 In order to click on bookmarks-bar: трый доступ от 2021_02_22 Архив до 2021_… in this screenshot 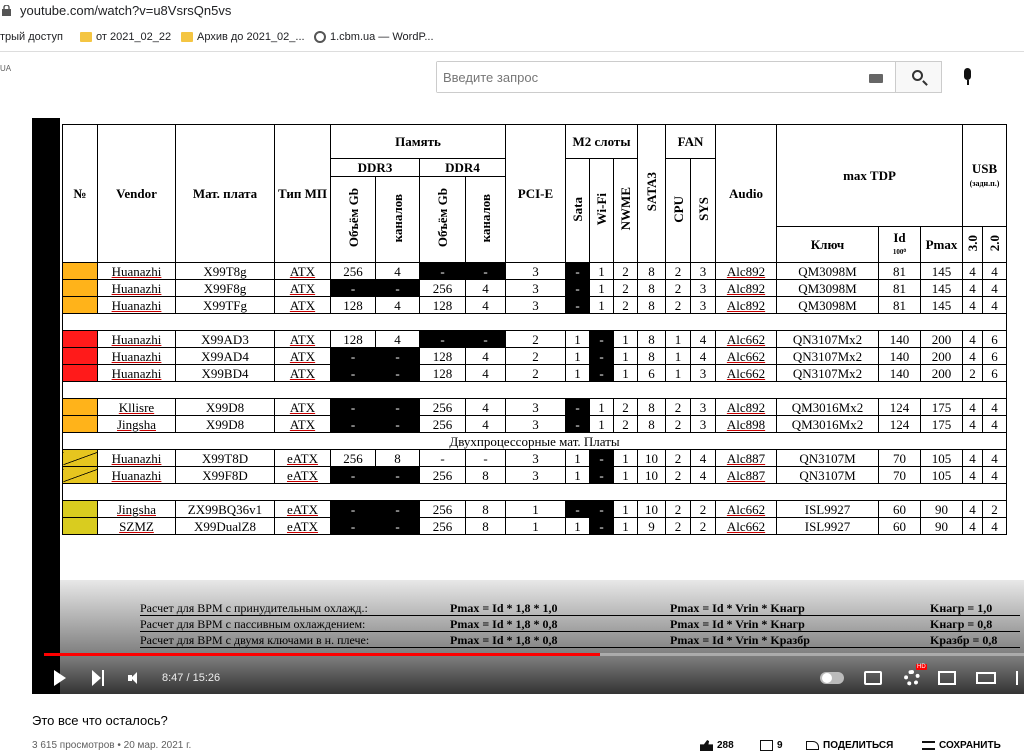, I will do `click(512, 37)`.